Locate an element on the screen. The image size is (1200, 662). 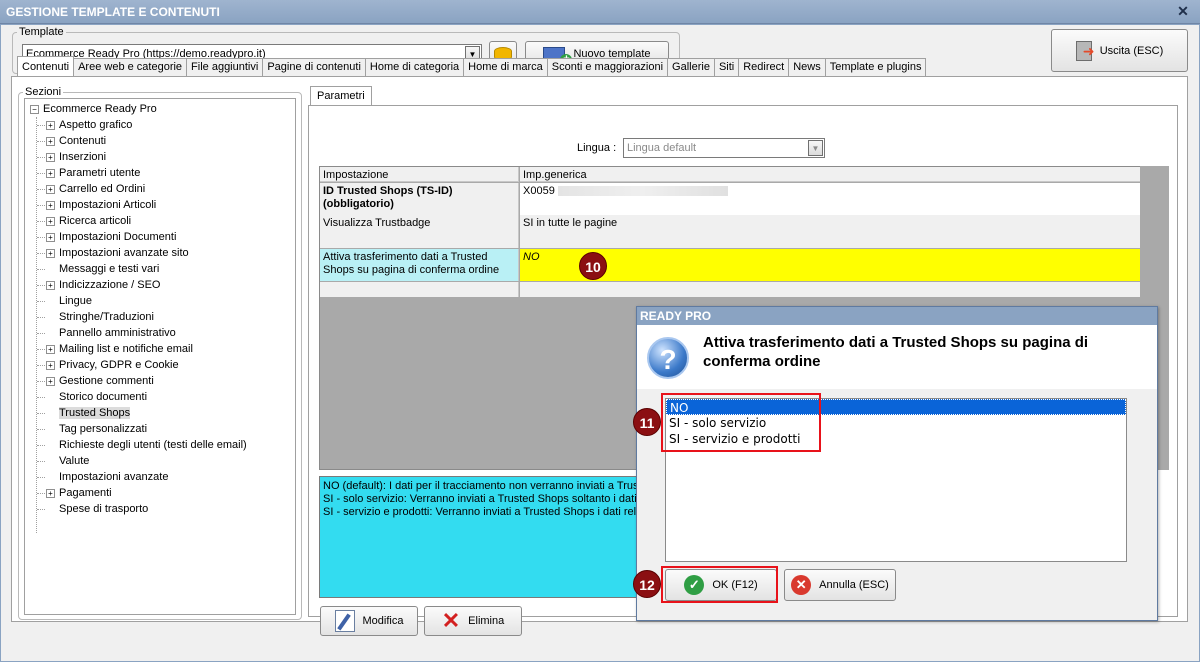
tab-home-categoria: Home di categoria is located at coordinates (414, 67).